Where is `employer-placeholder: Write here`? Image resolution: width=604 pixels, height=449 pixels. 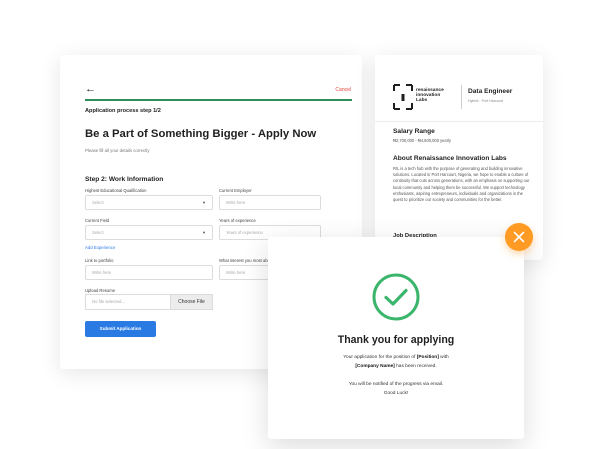
employer-placeholder: Write here is located at coordinates (236, 202).